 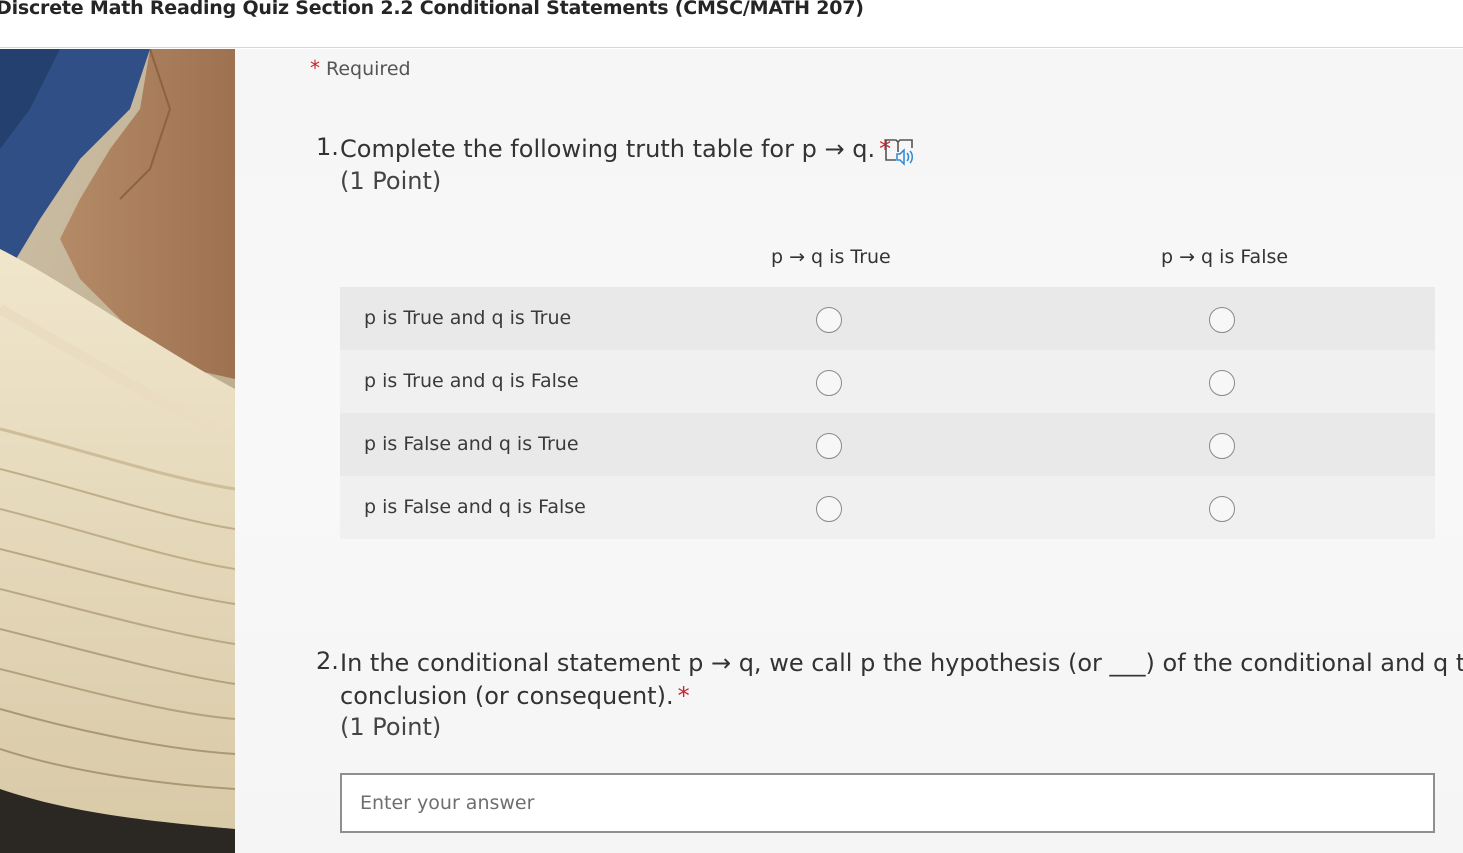 What do you see at coordinates (887, 803) in the screenshot?
I see `answer-input` at bounding box center [887, 803].